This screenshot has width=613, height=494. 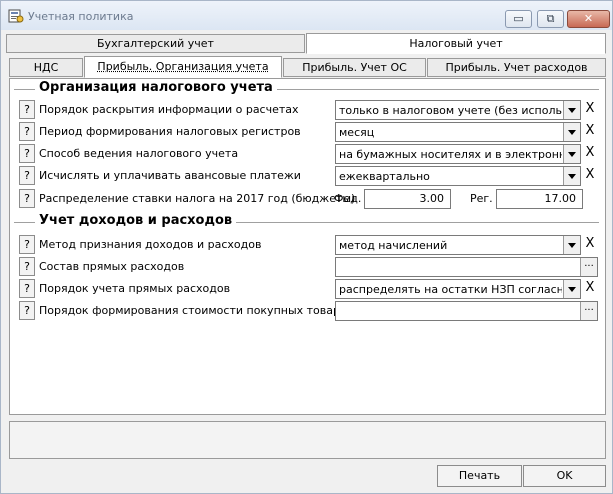 I want to click on tab-vat: НДС, so click(x=46, y=67).